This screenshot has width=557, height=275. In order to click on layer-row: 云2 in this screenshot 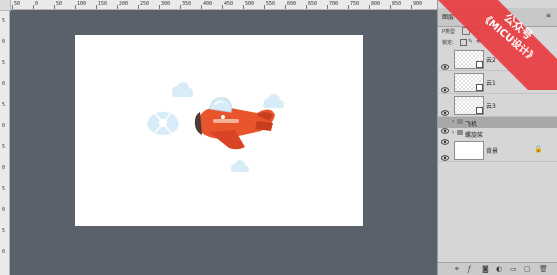, I will do `click(497, 59)`.